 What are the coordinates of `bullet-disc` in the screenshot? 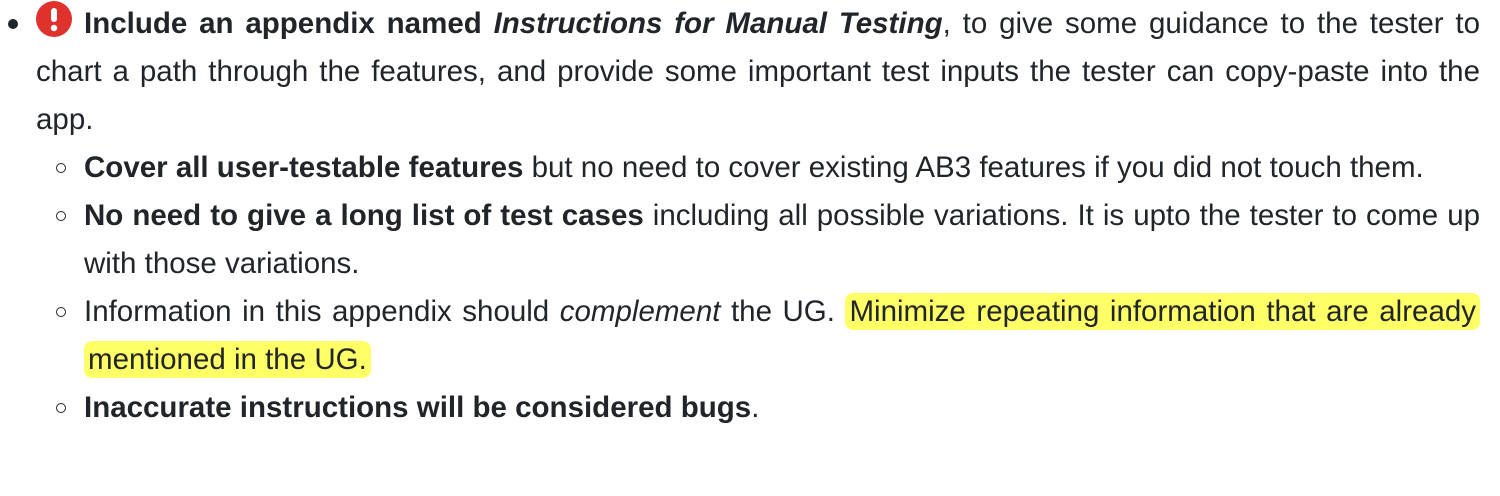 It's located at (13, 24).